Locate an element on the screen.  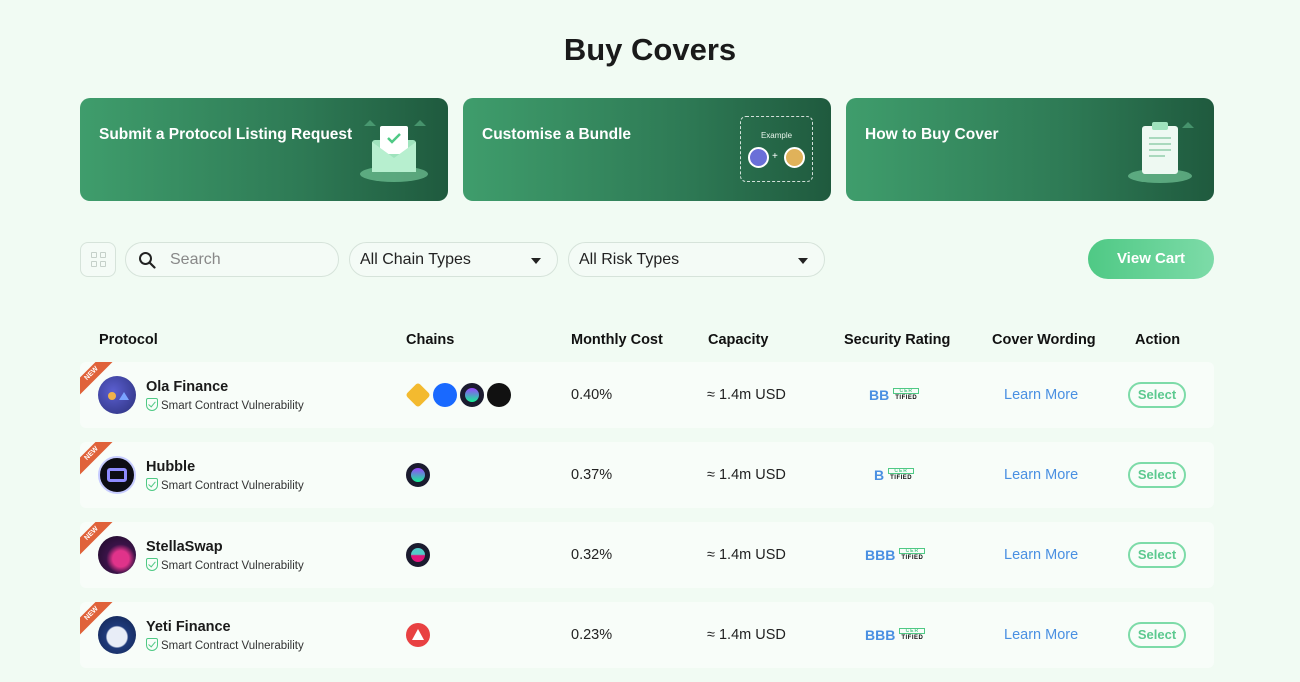
header-monthly-cost: Monthly Cost is located at coordinates (617, 340).